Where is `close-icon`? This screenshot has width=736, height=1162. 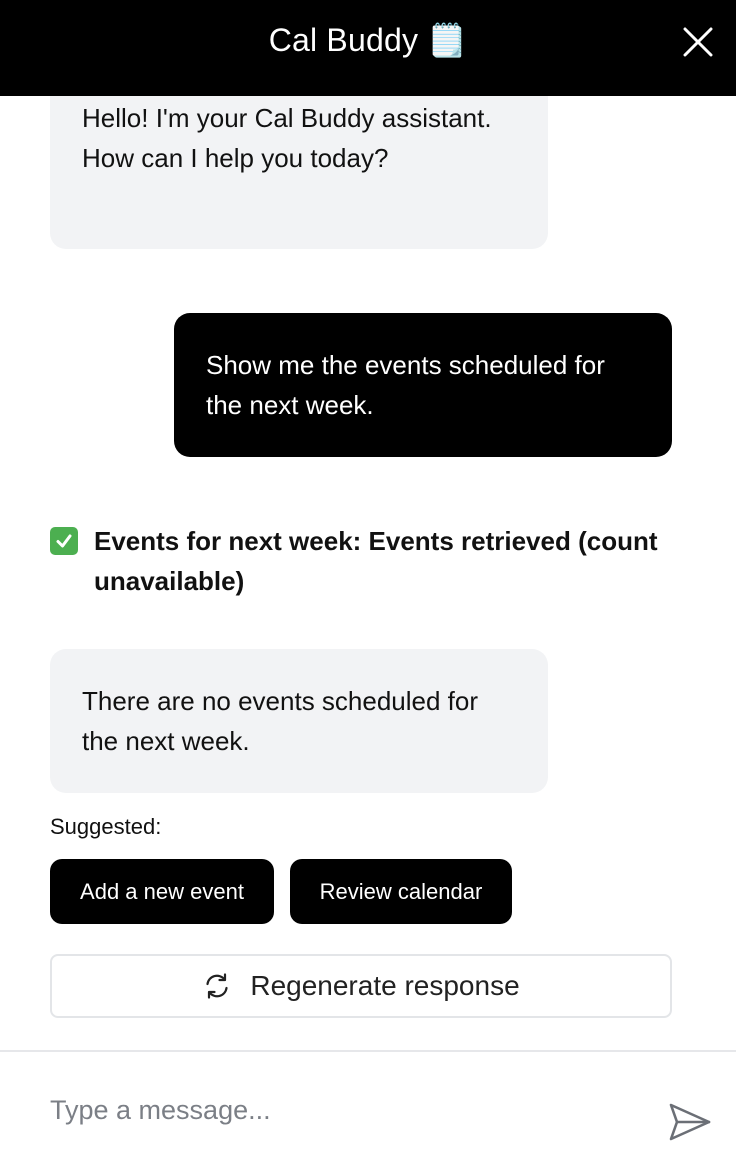
close-icon is located at coordinates (698, 42).